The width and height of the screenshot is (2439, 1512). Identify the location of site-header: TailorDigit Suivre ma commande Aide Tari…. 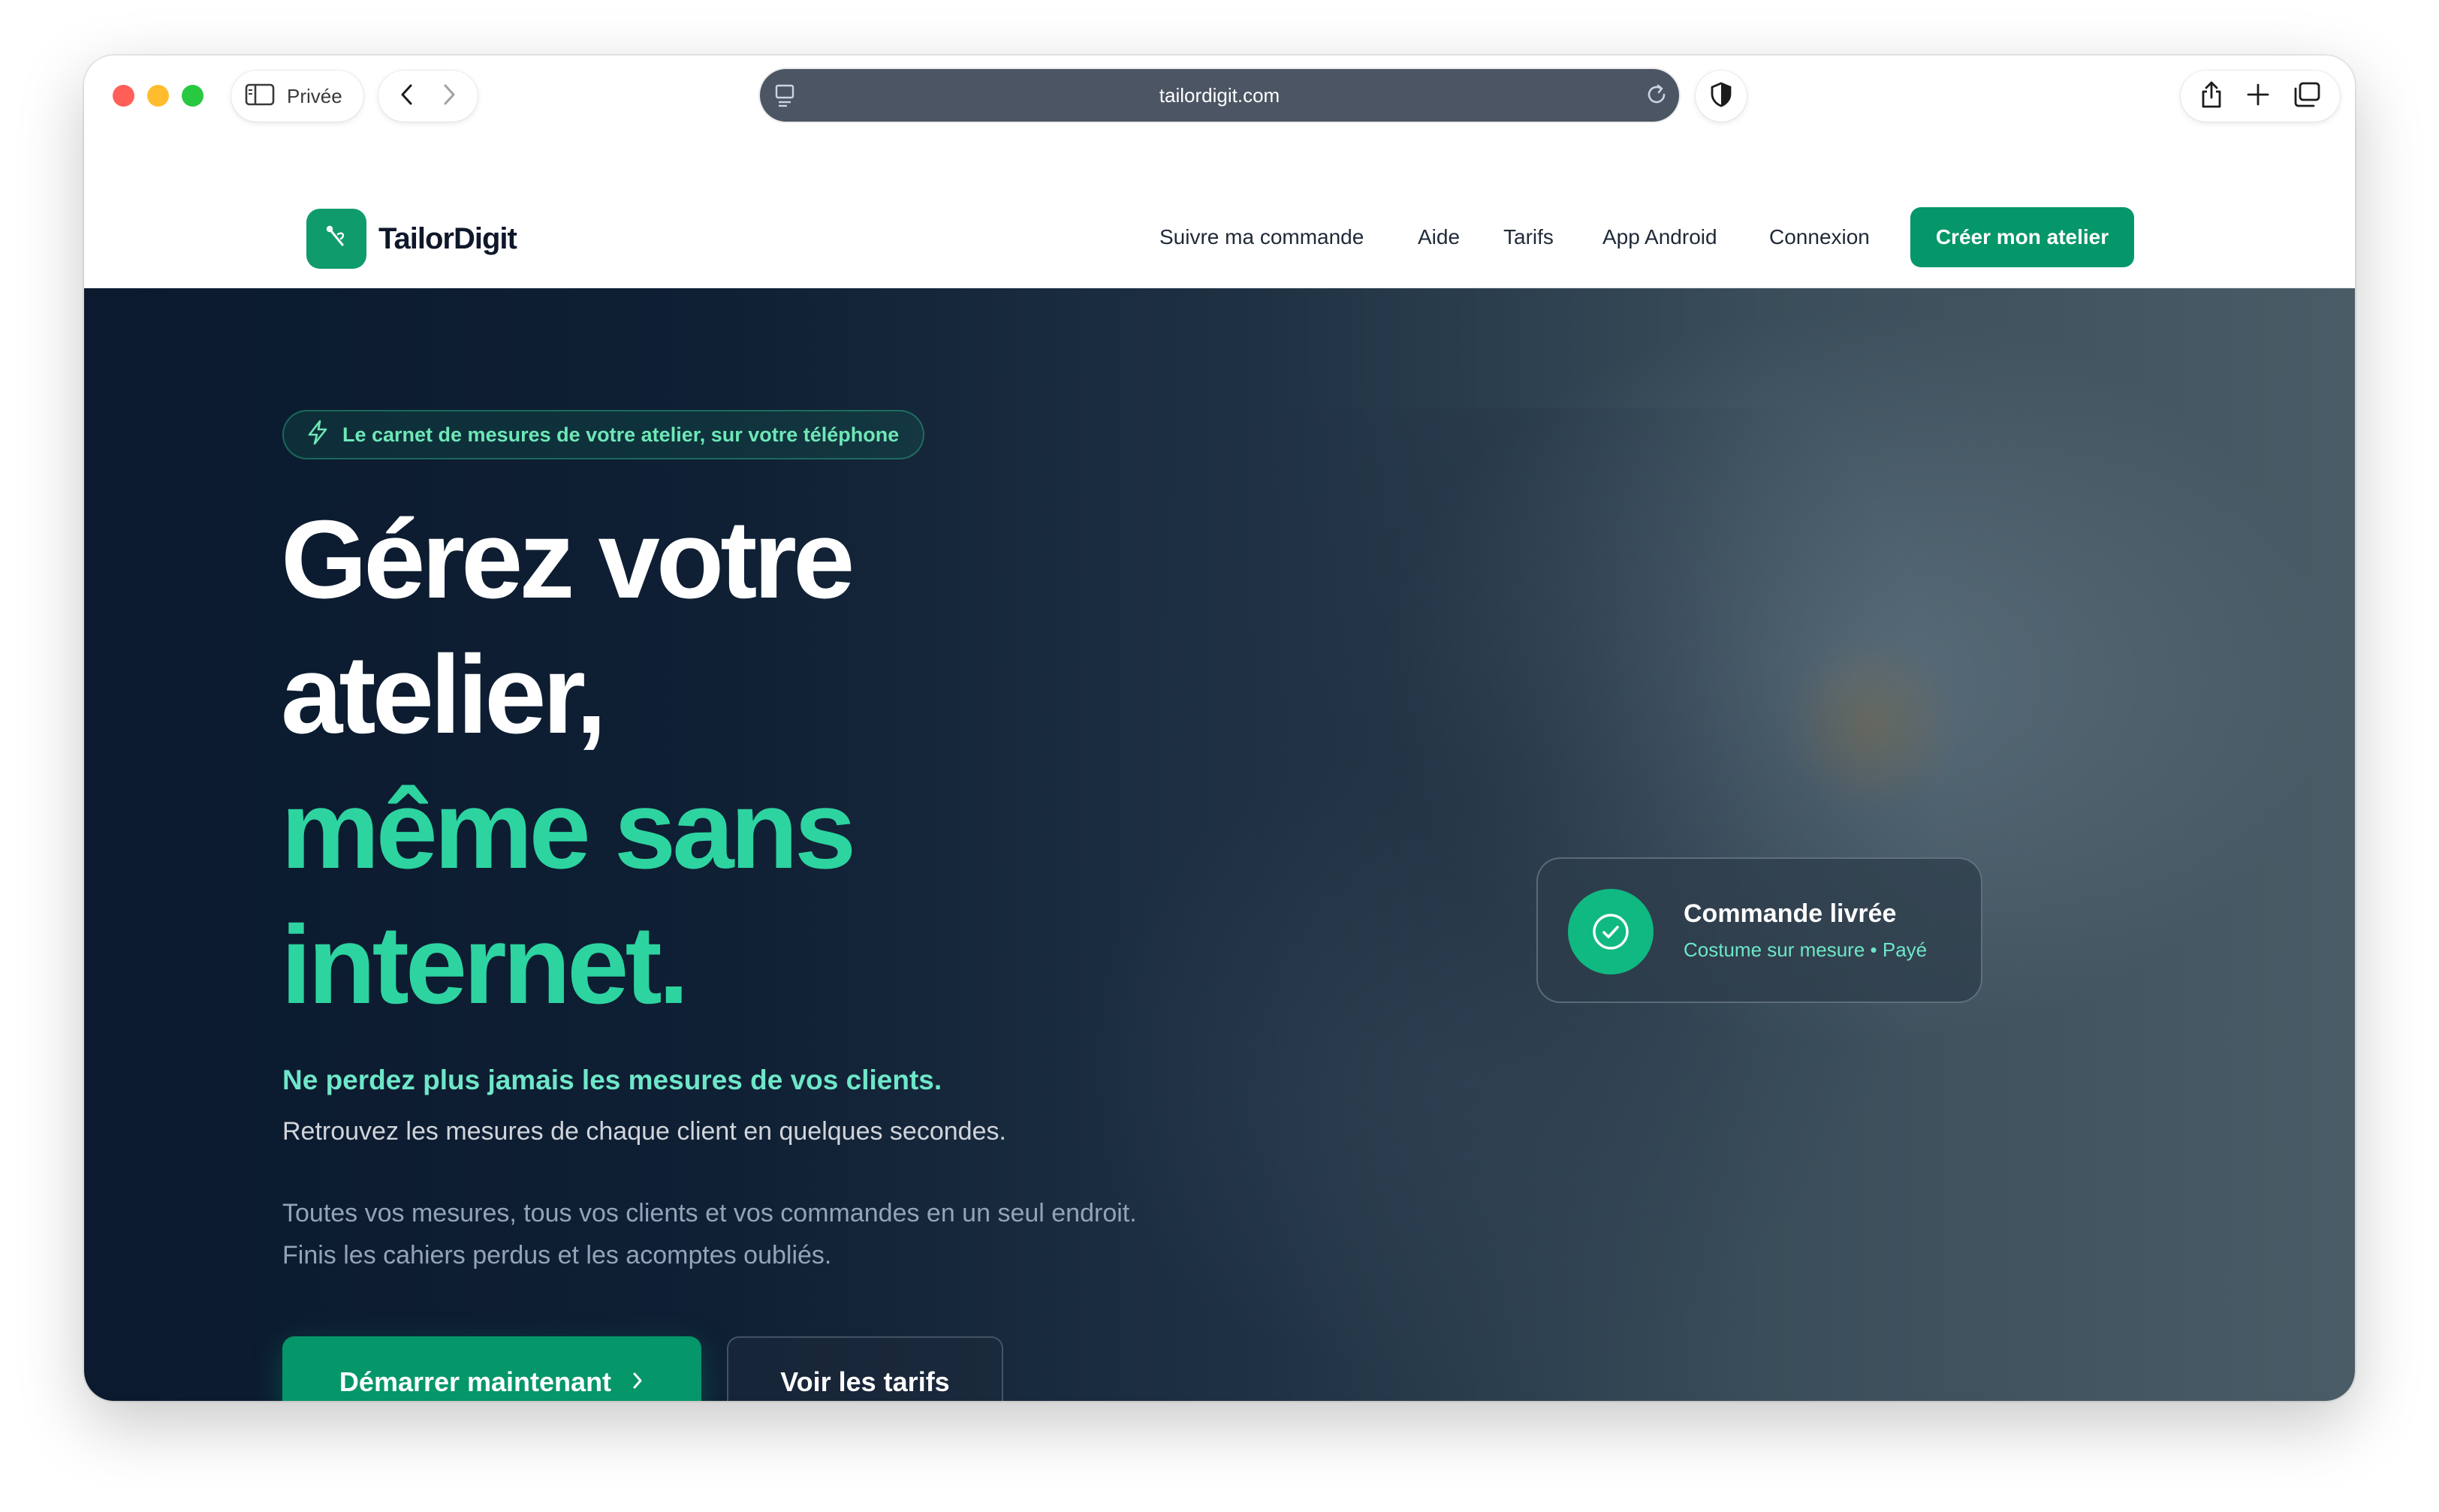
(1219, 213).